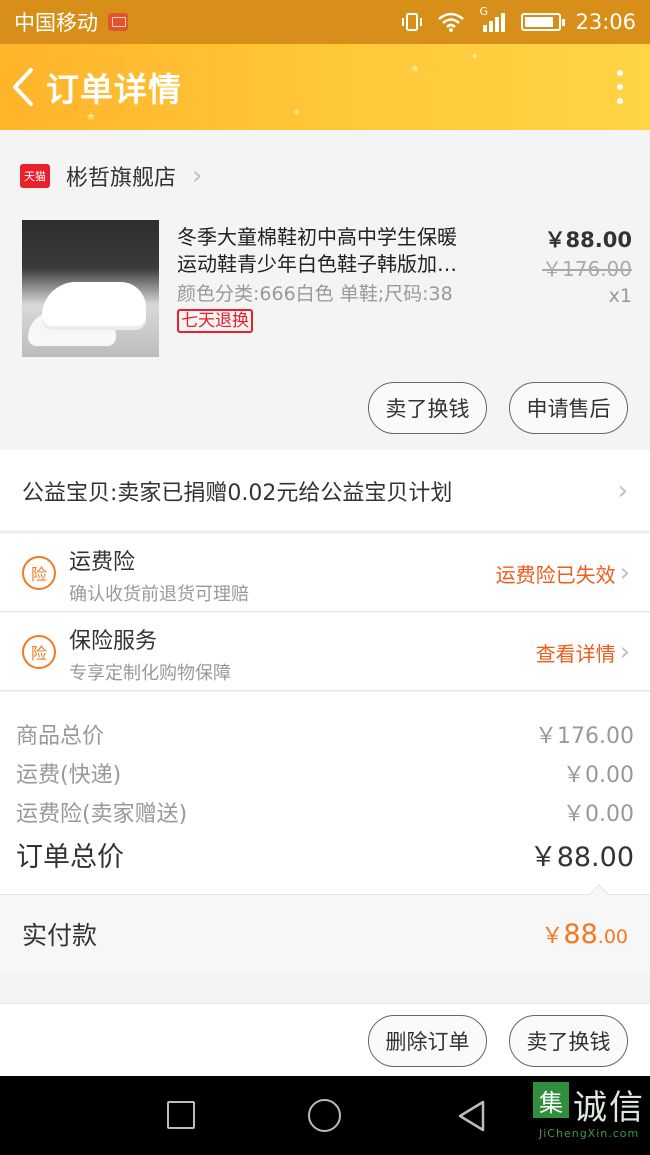  I want to click on shoe-image-part, so click(94, 304).